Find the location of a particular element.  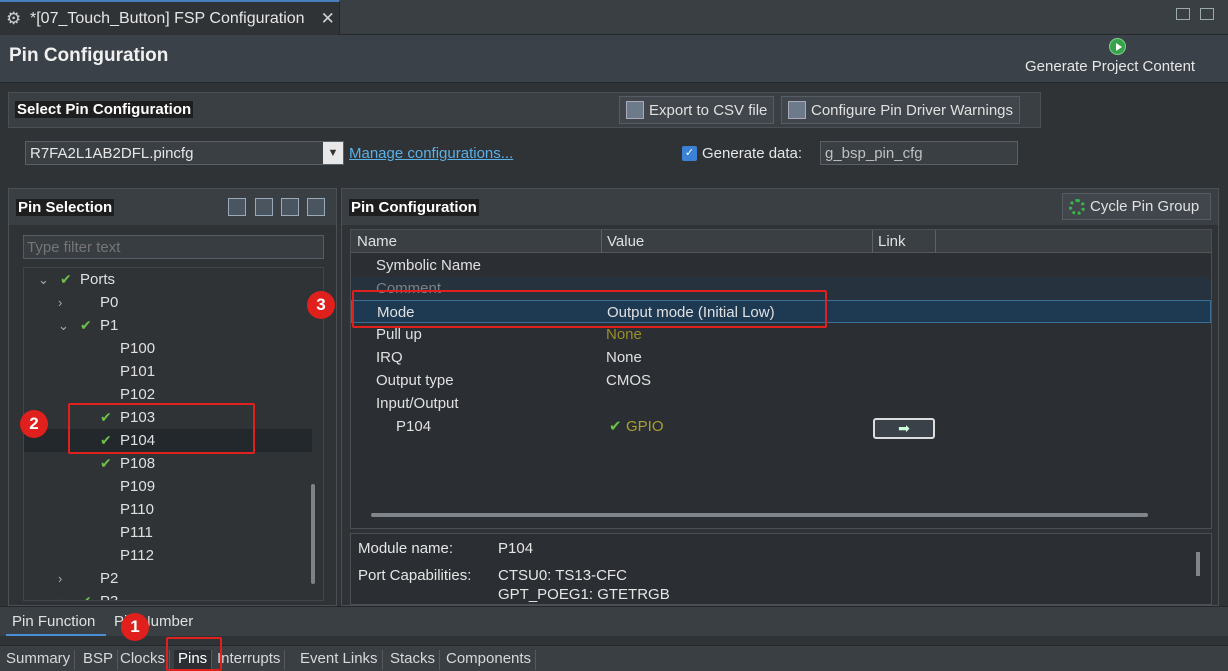

tree-item-p112: P112 is located at coordinates (168, 555).